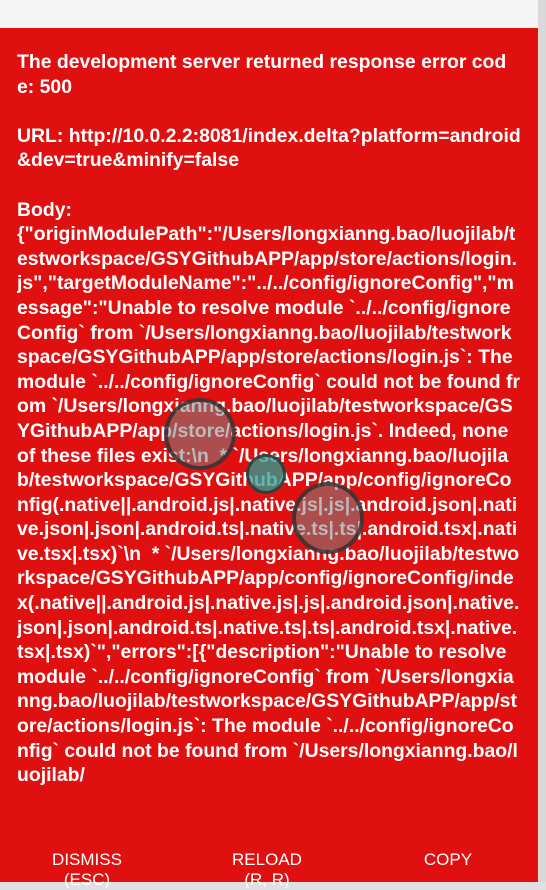  What do you see at coordinates (87, 870) in the screenshot?
I see `dismiss-button: DISMISS (ESC)` at bounding box center [87, 870].